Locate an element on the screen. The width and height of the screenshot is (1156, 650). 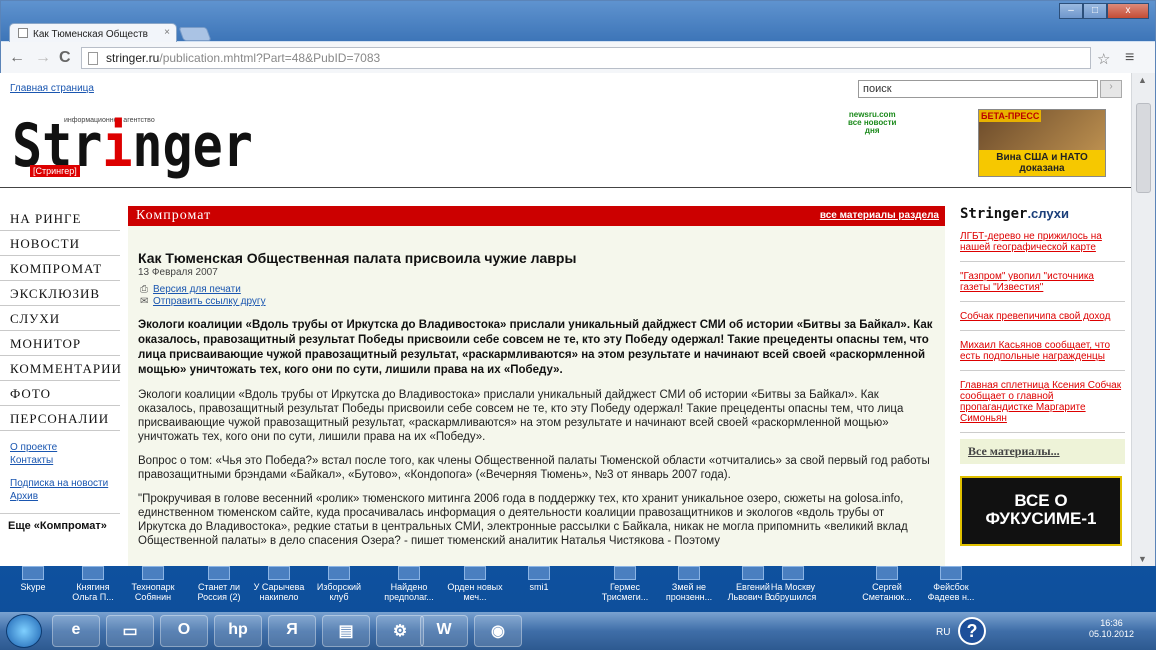
section-bar: Компромат все материалы раздела is located at coordinates (536, 216).